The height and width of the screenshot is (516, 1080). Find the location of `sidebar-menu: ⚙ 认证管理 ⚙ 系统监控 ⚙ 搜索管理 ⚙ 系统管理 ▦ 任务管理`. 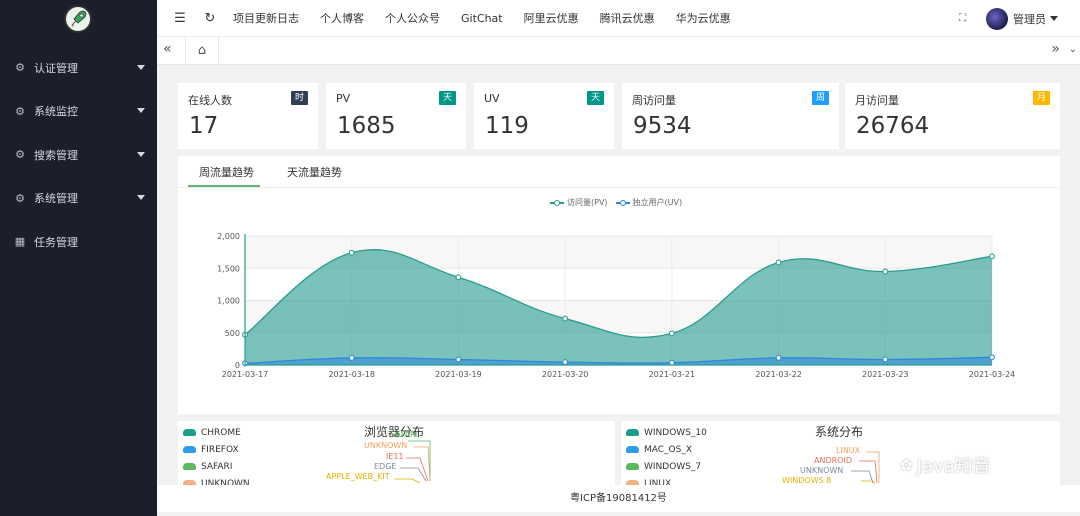

sidebar-menu: ⚙ 认证管理 ⚙ 系统监控 ⚙ 搜索管理 ⚙ 系统管理 ▦ 任务管理 is located at coordinates (78, 155).